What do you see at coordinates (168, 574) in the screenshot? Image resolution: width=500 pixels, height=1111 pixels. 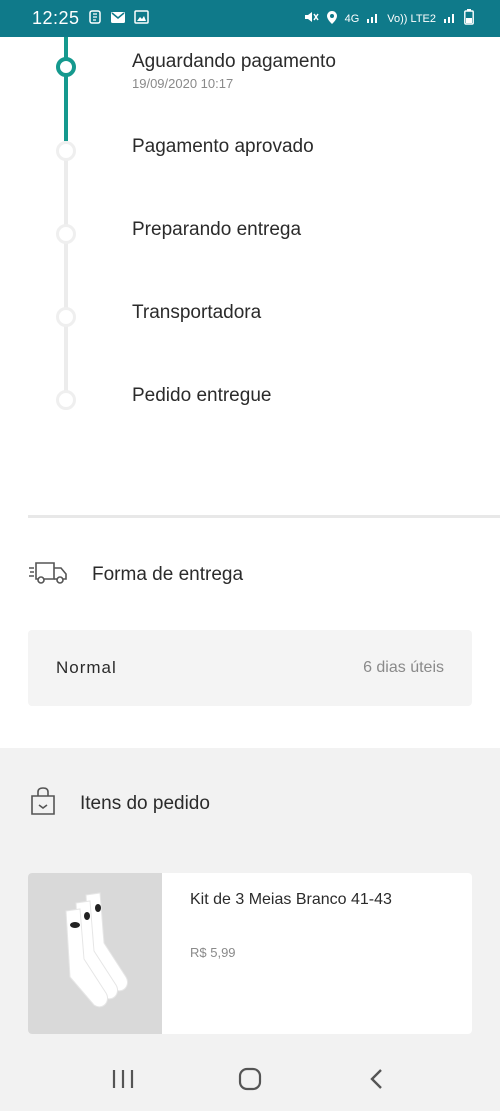 I see `delivery-title: Forma de entrega` at bounding box center [168, 574].